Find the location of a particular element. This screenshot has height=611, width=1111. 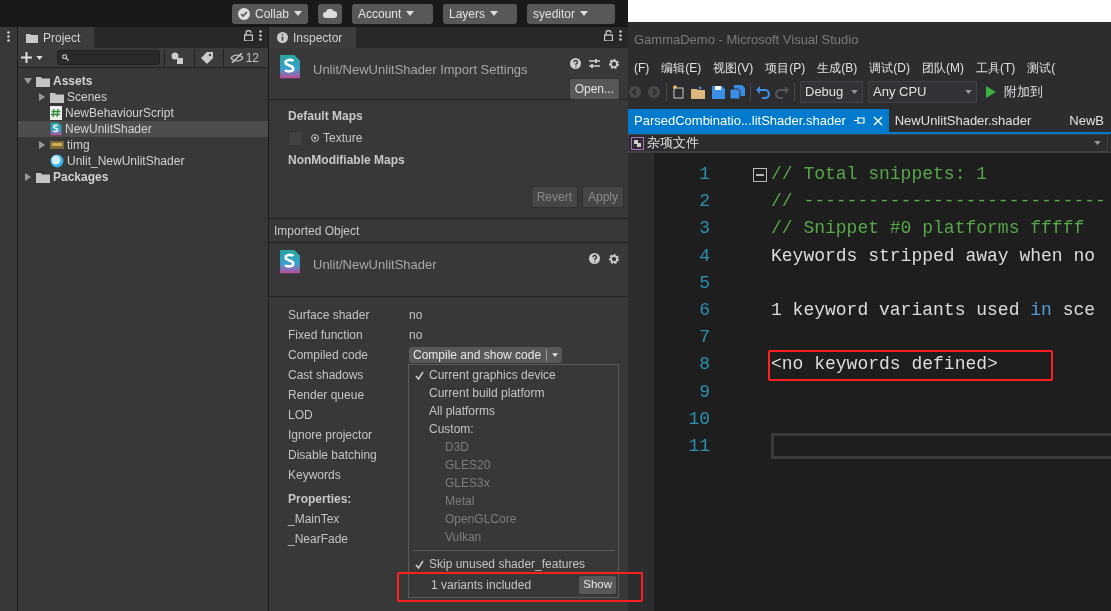

tree-item: timg is located at coordinates (143, 145).